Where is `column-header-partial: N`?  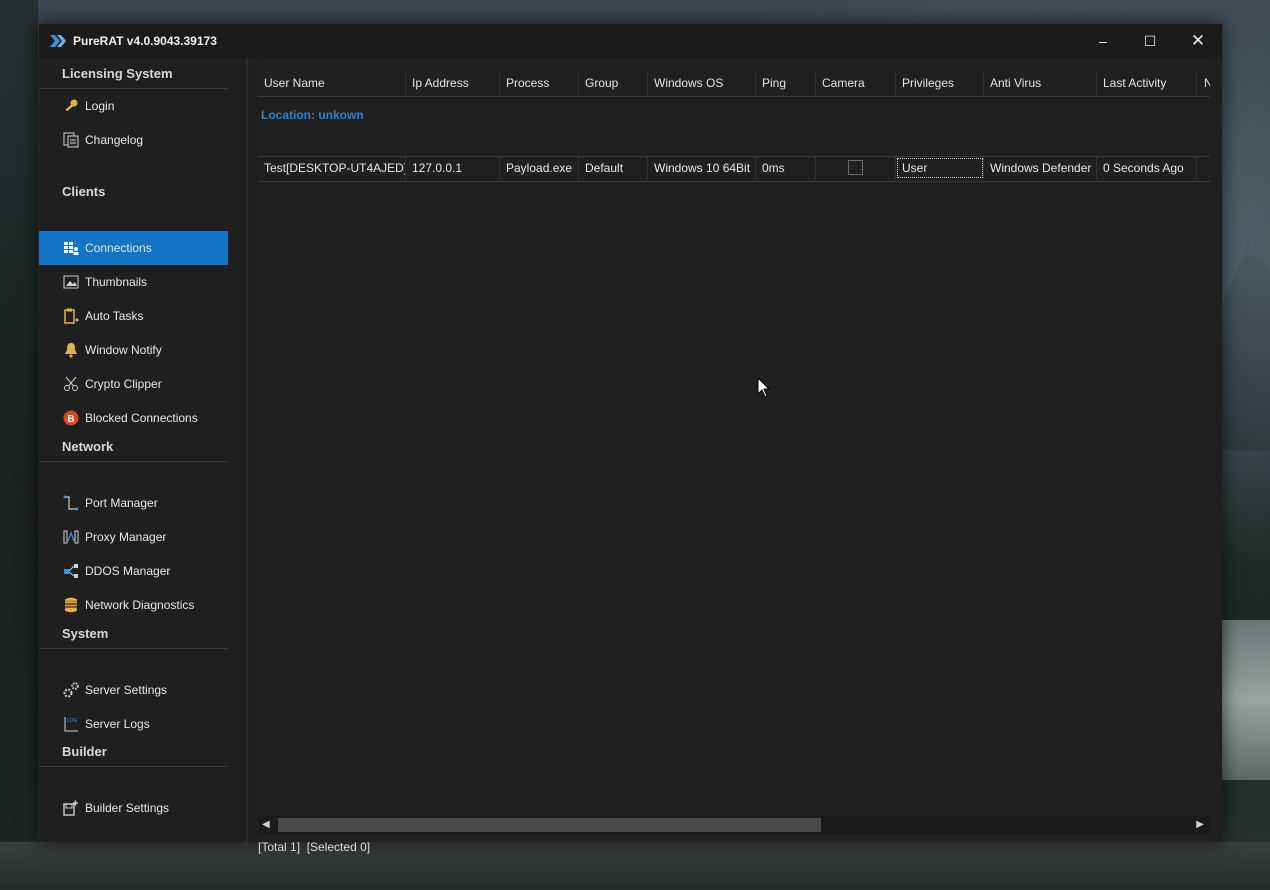
column-header-partial: N is located at coordinates (1203, 84).